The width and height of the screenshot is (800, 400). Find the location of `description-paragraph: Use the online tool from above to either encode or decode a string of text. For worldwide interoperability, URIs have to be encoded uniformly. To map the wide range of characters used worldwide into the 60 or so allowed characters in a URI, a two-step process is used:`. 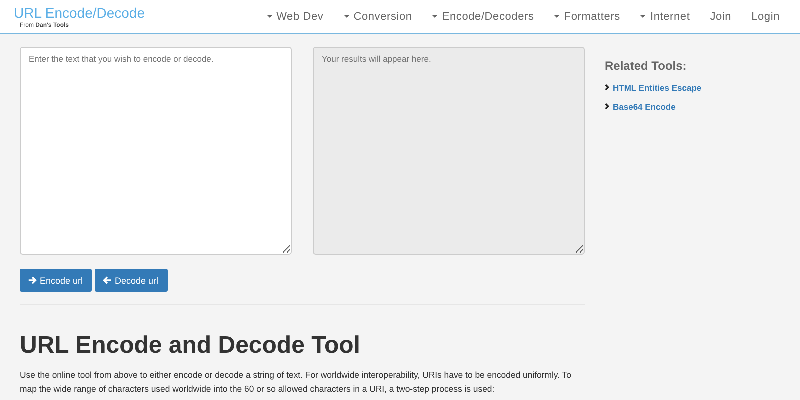

description-paragraph: Use the online tool from above to either encode or decode a string of text. For worldwide interoperability, URIs have to be encoded uniformly. To map the wide range of characters used worldwide into the 60 or so allowed characters in a URI, a two-step process is used: is located at coordinates (296, 382).